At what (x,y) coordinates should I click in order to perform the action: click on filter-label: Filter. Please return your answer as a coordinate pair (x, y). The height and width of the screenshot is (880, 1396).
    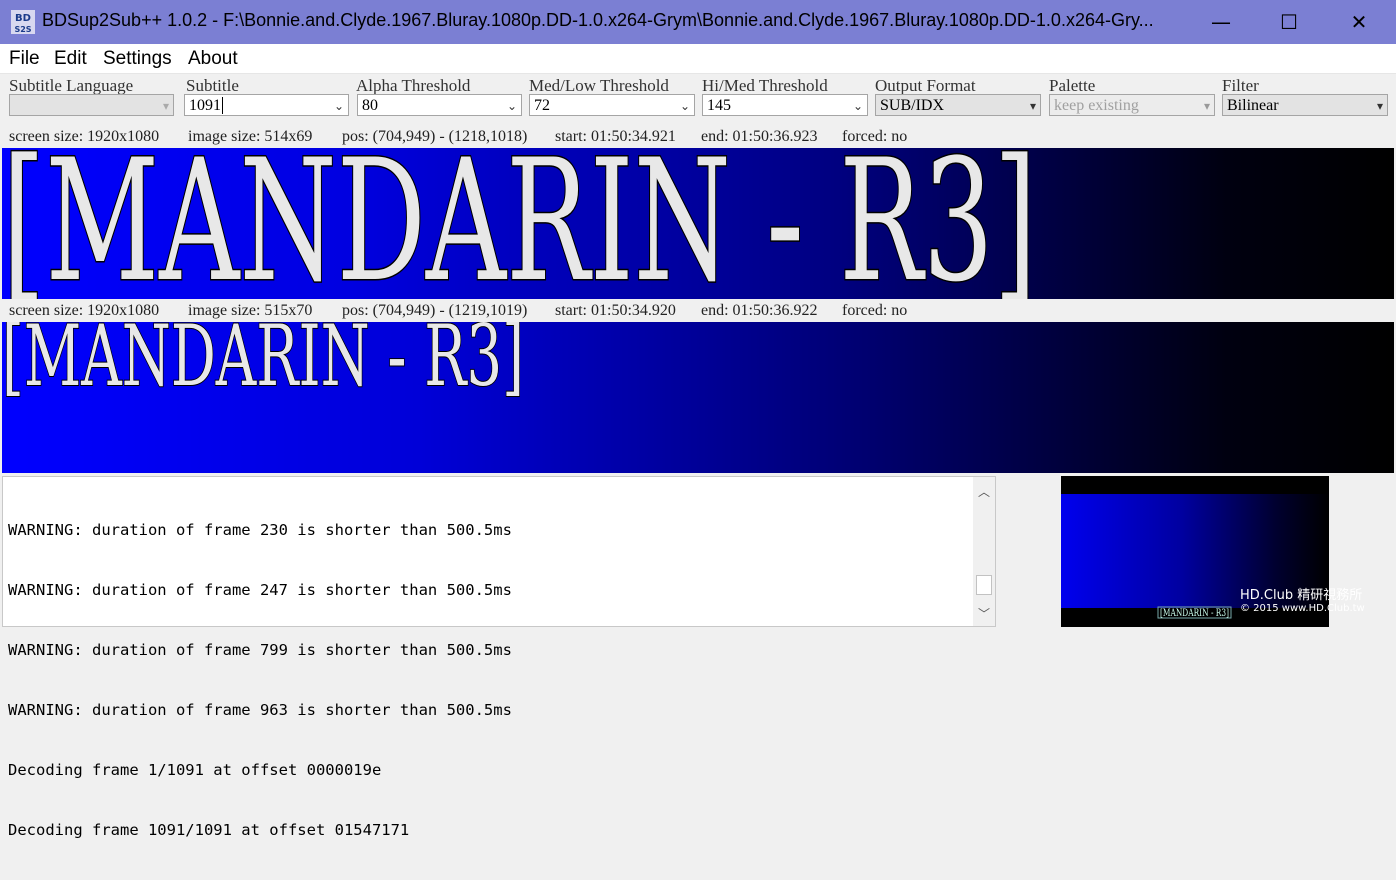
    Looking at the image, I should click on (1240, 85).